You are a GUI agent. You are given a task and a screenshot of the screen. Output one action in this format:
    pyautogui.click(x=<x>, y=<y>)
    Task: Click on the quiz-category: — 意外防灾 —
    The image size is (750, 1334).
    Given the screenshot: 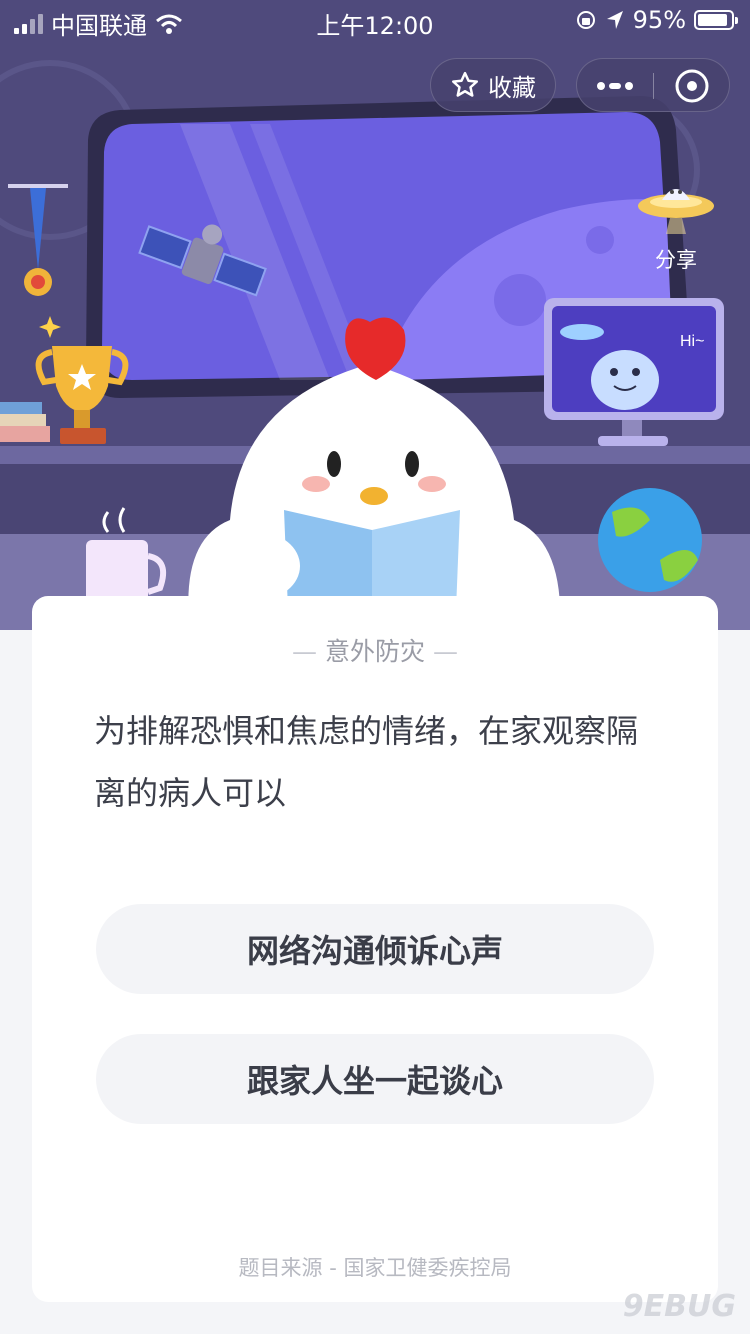 What is the action you would take?
    pyautogui.click(x=375, y=650)
    